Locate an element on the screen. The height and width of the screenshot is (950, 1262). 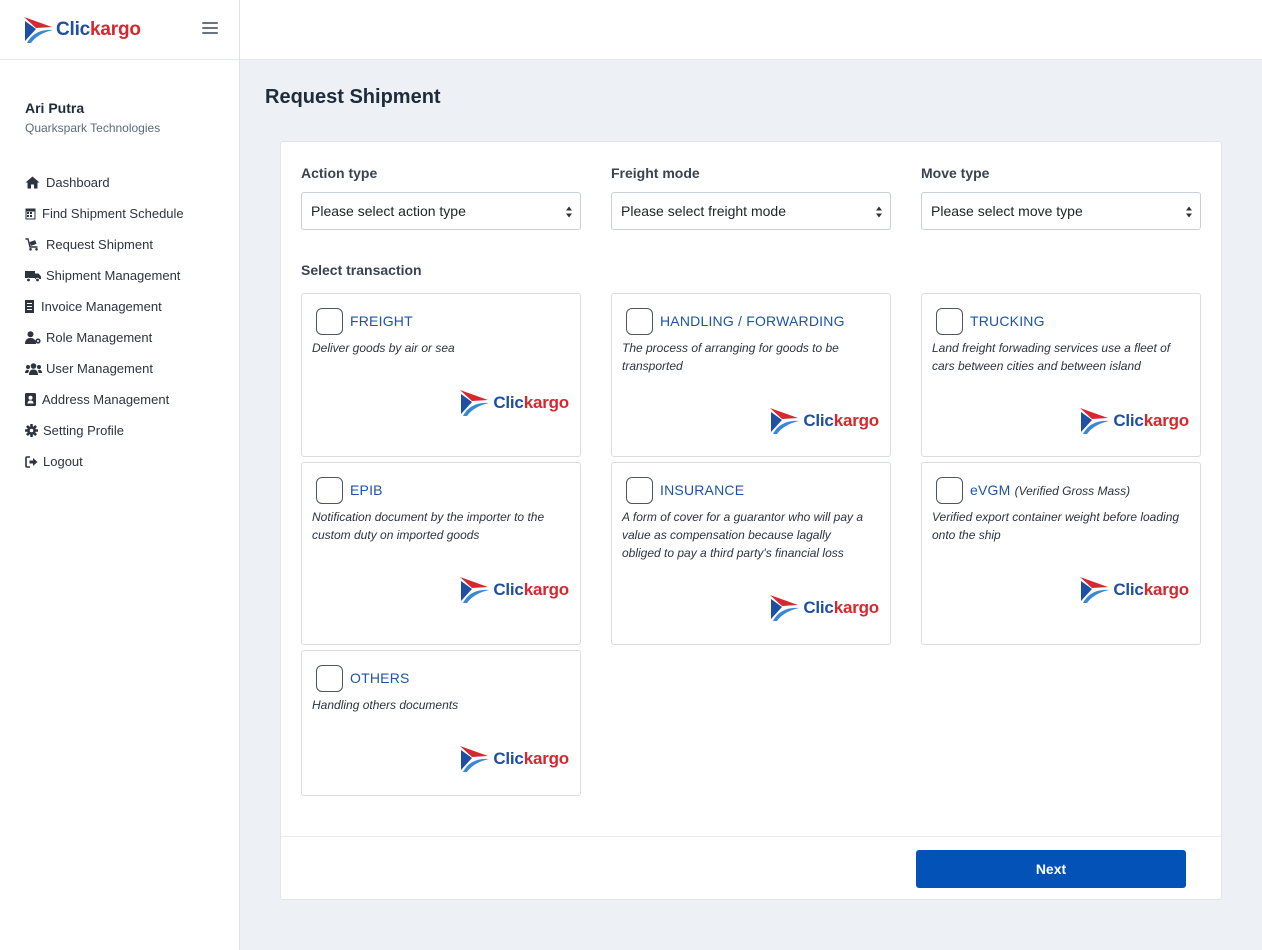
brand-name: Clickargo is located at coordinates (98, 29).